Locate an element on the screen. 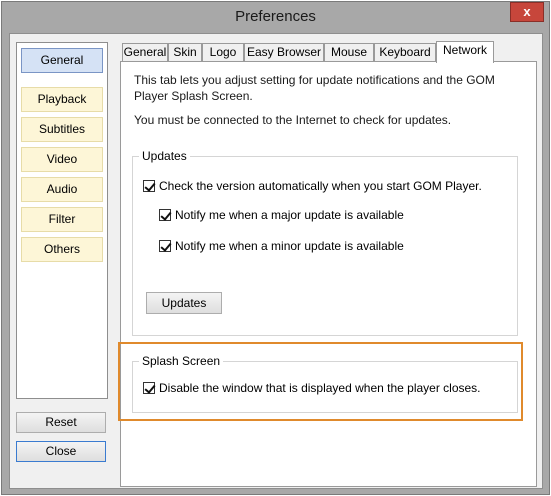 Image resolution: width=551 pixels, height=496 pixels. notify-major-checkbox is located at coordinates (165, 215).